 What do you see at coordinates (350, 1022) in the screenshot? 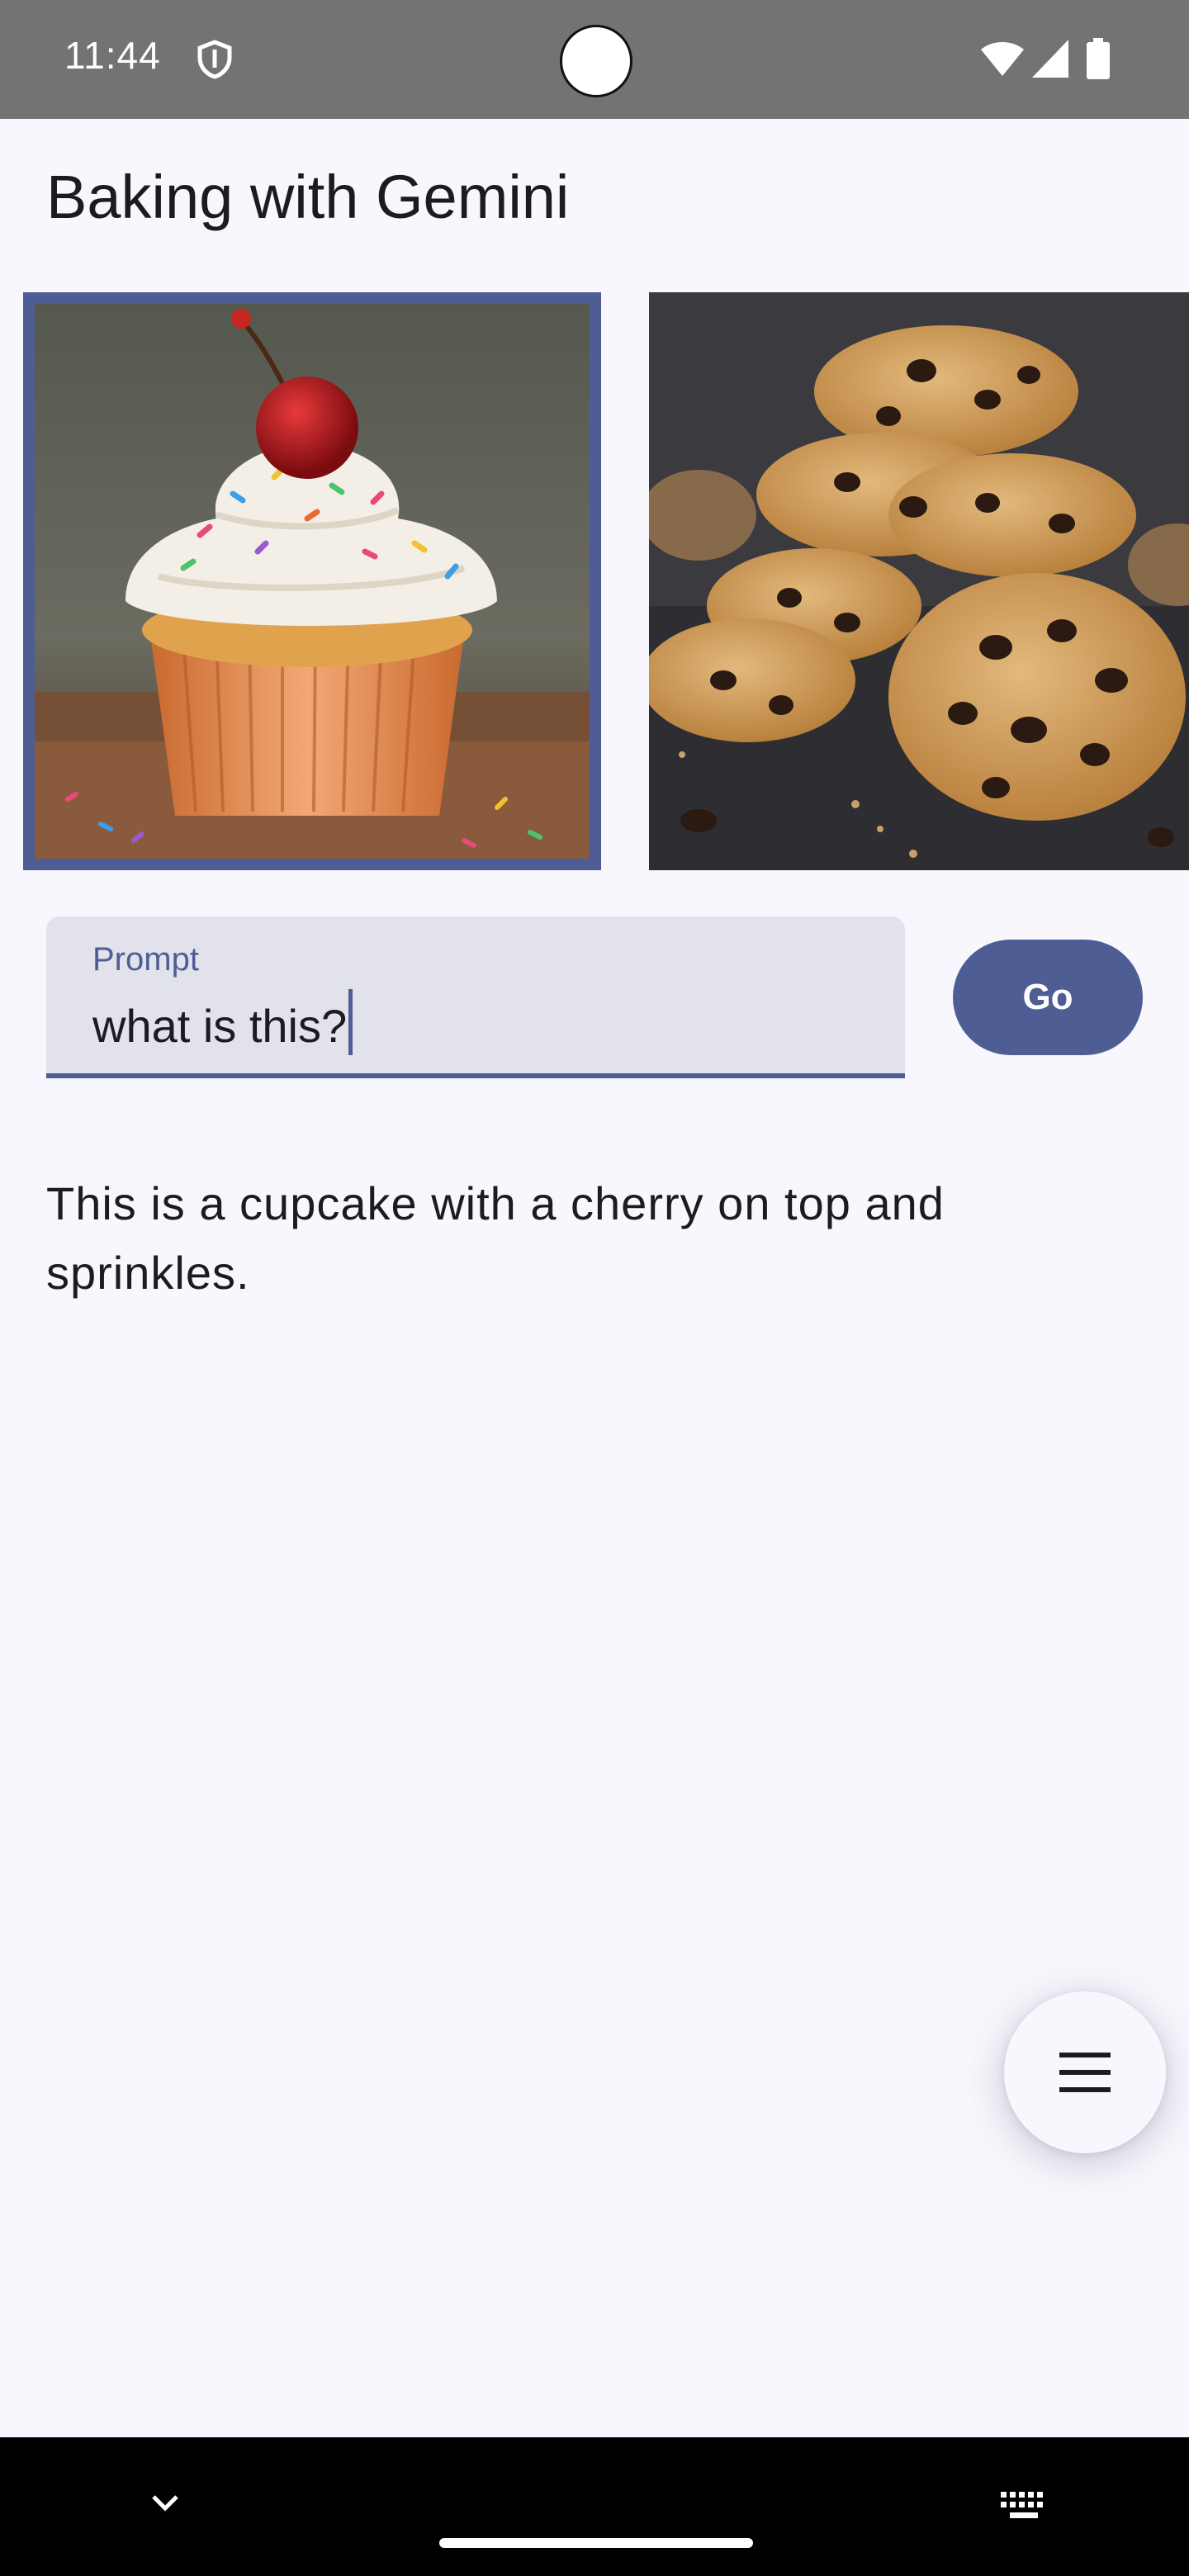
I see `text-caret` at bounding box center [350, 1022].